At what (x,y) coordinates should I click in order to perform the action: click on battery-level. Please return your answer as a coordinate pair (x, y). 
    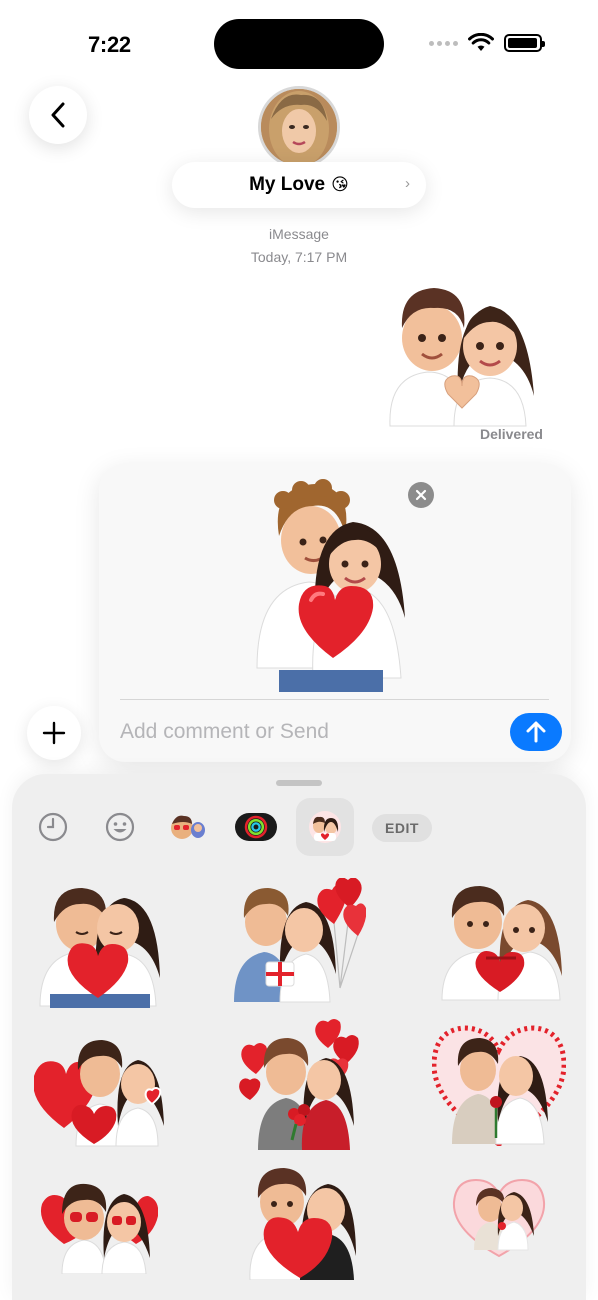
    Looking at the image, I should click on (522, 43).